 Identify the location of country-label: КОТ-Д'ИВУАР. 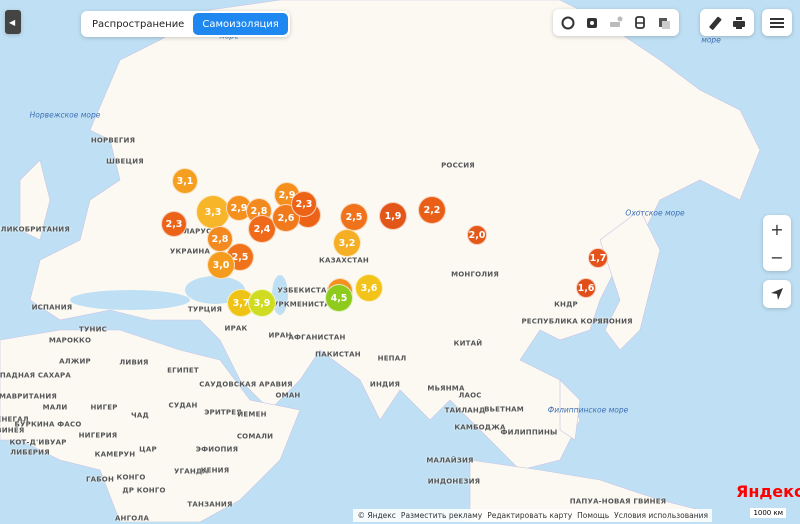
(38, 442).